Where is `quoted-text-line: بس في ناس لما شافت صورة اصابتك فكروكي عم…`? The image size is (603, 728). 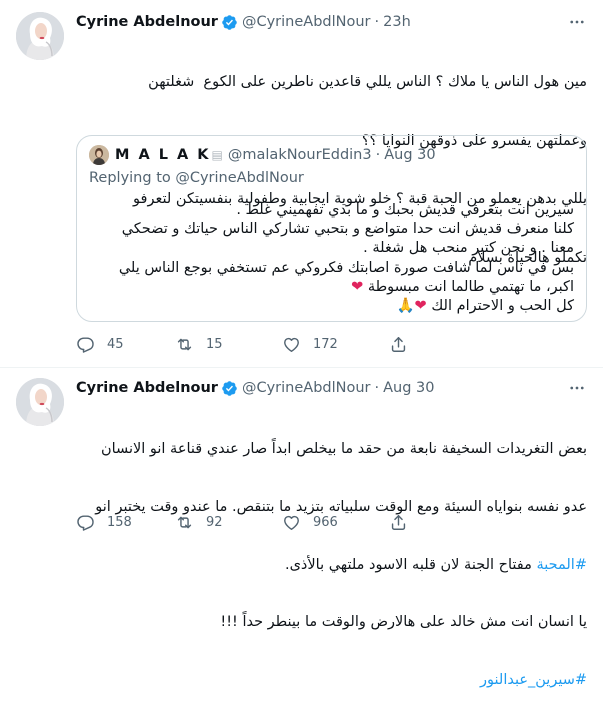
quoted-text-line: بس في ناس لما شافت صورة اصابتك فكروكي عم… is located at coordinates (346, 267).